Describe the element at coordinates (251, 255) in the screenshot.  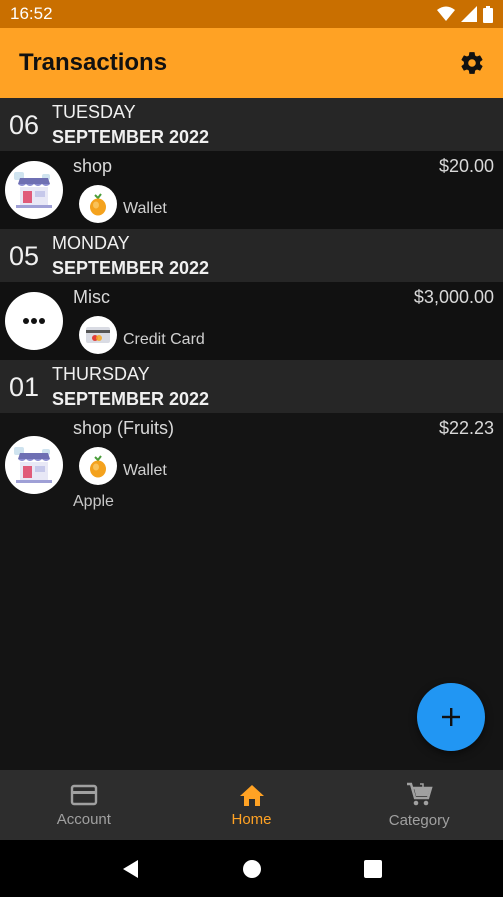
I see `day-header: 05 MONDAY SEPTEMBER 2022` at that location.